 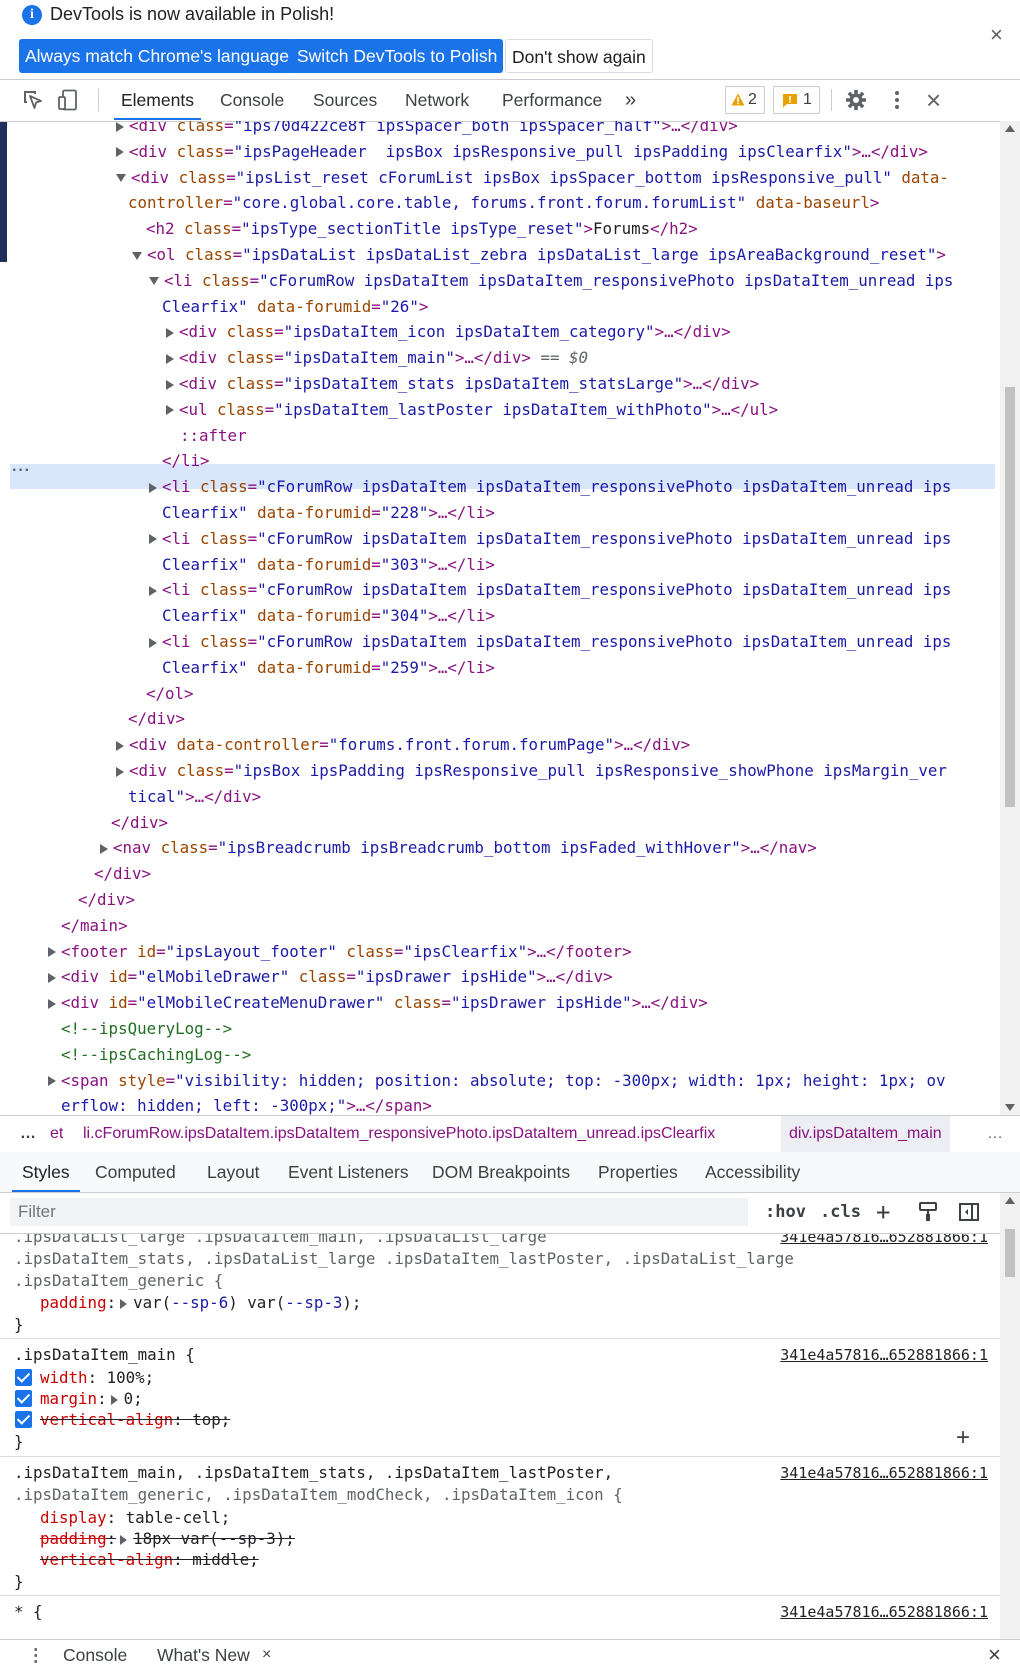 What do you see at coordinates (178, 1517) in the screenshot?
I see `rule3-prop-value: table-cell;` at bounding box center [178, 1517].